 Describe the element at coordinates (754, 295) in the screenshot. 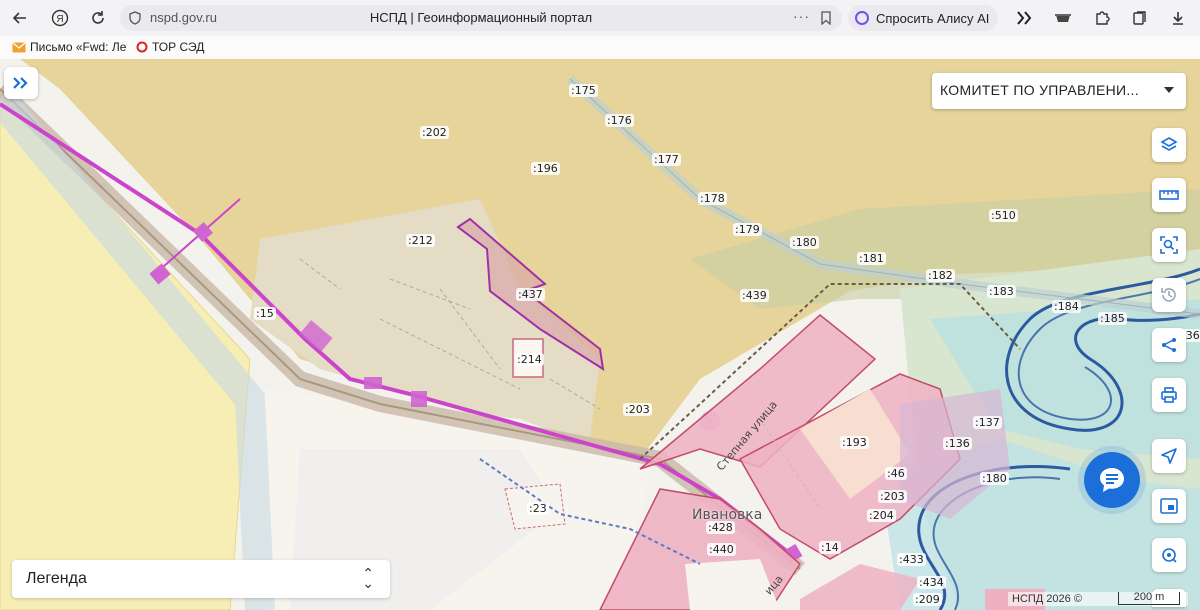

I see `parcel-label: :439` at that location.